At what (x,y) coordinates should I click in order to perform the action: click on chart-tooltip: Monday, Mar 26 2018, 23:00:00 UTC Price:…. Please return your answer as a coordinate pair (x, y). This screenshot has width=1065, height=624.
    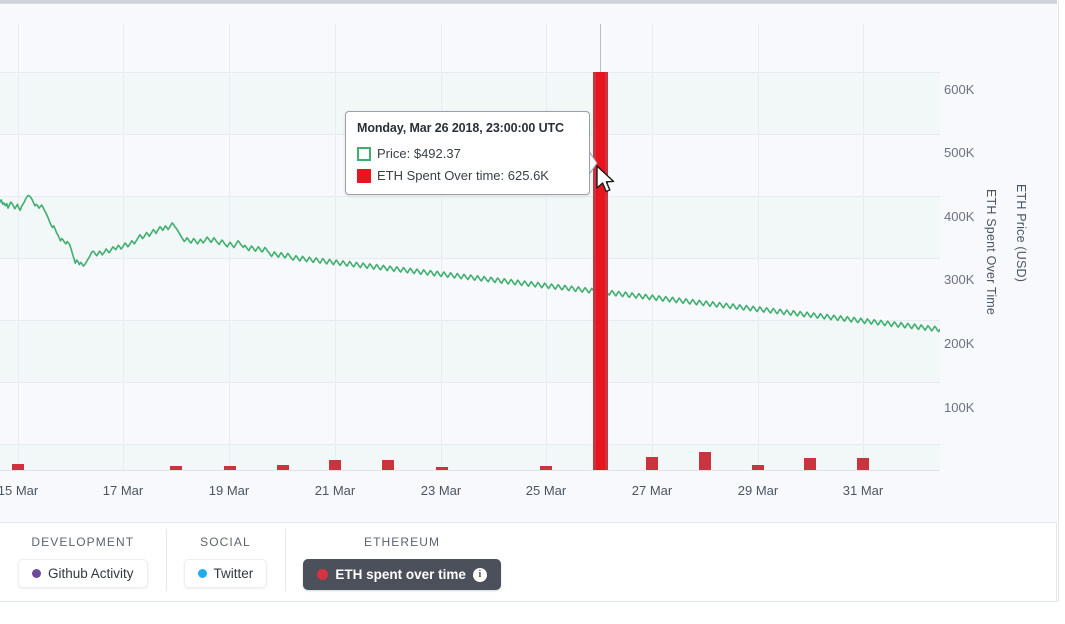
    Looking at the image, I should click on (467, 153).